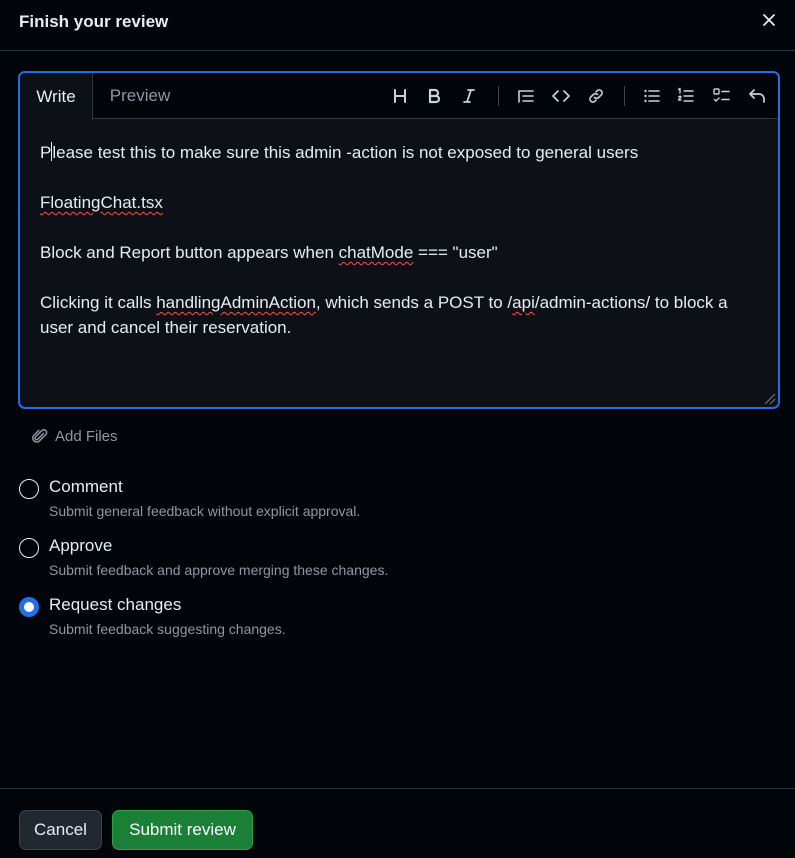  Describe the element at coordinates (29, 607) in the screenshot. I see `request-changes-radio` at that location.